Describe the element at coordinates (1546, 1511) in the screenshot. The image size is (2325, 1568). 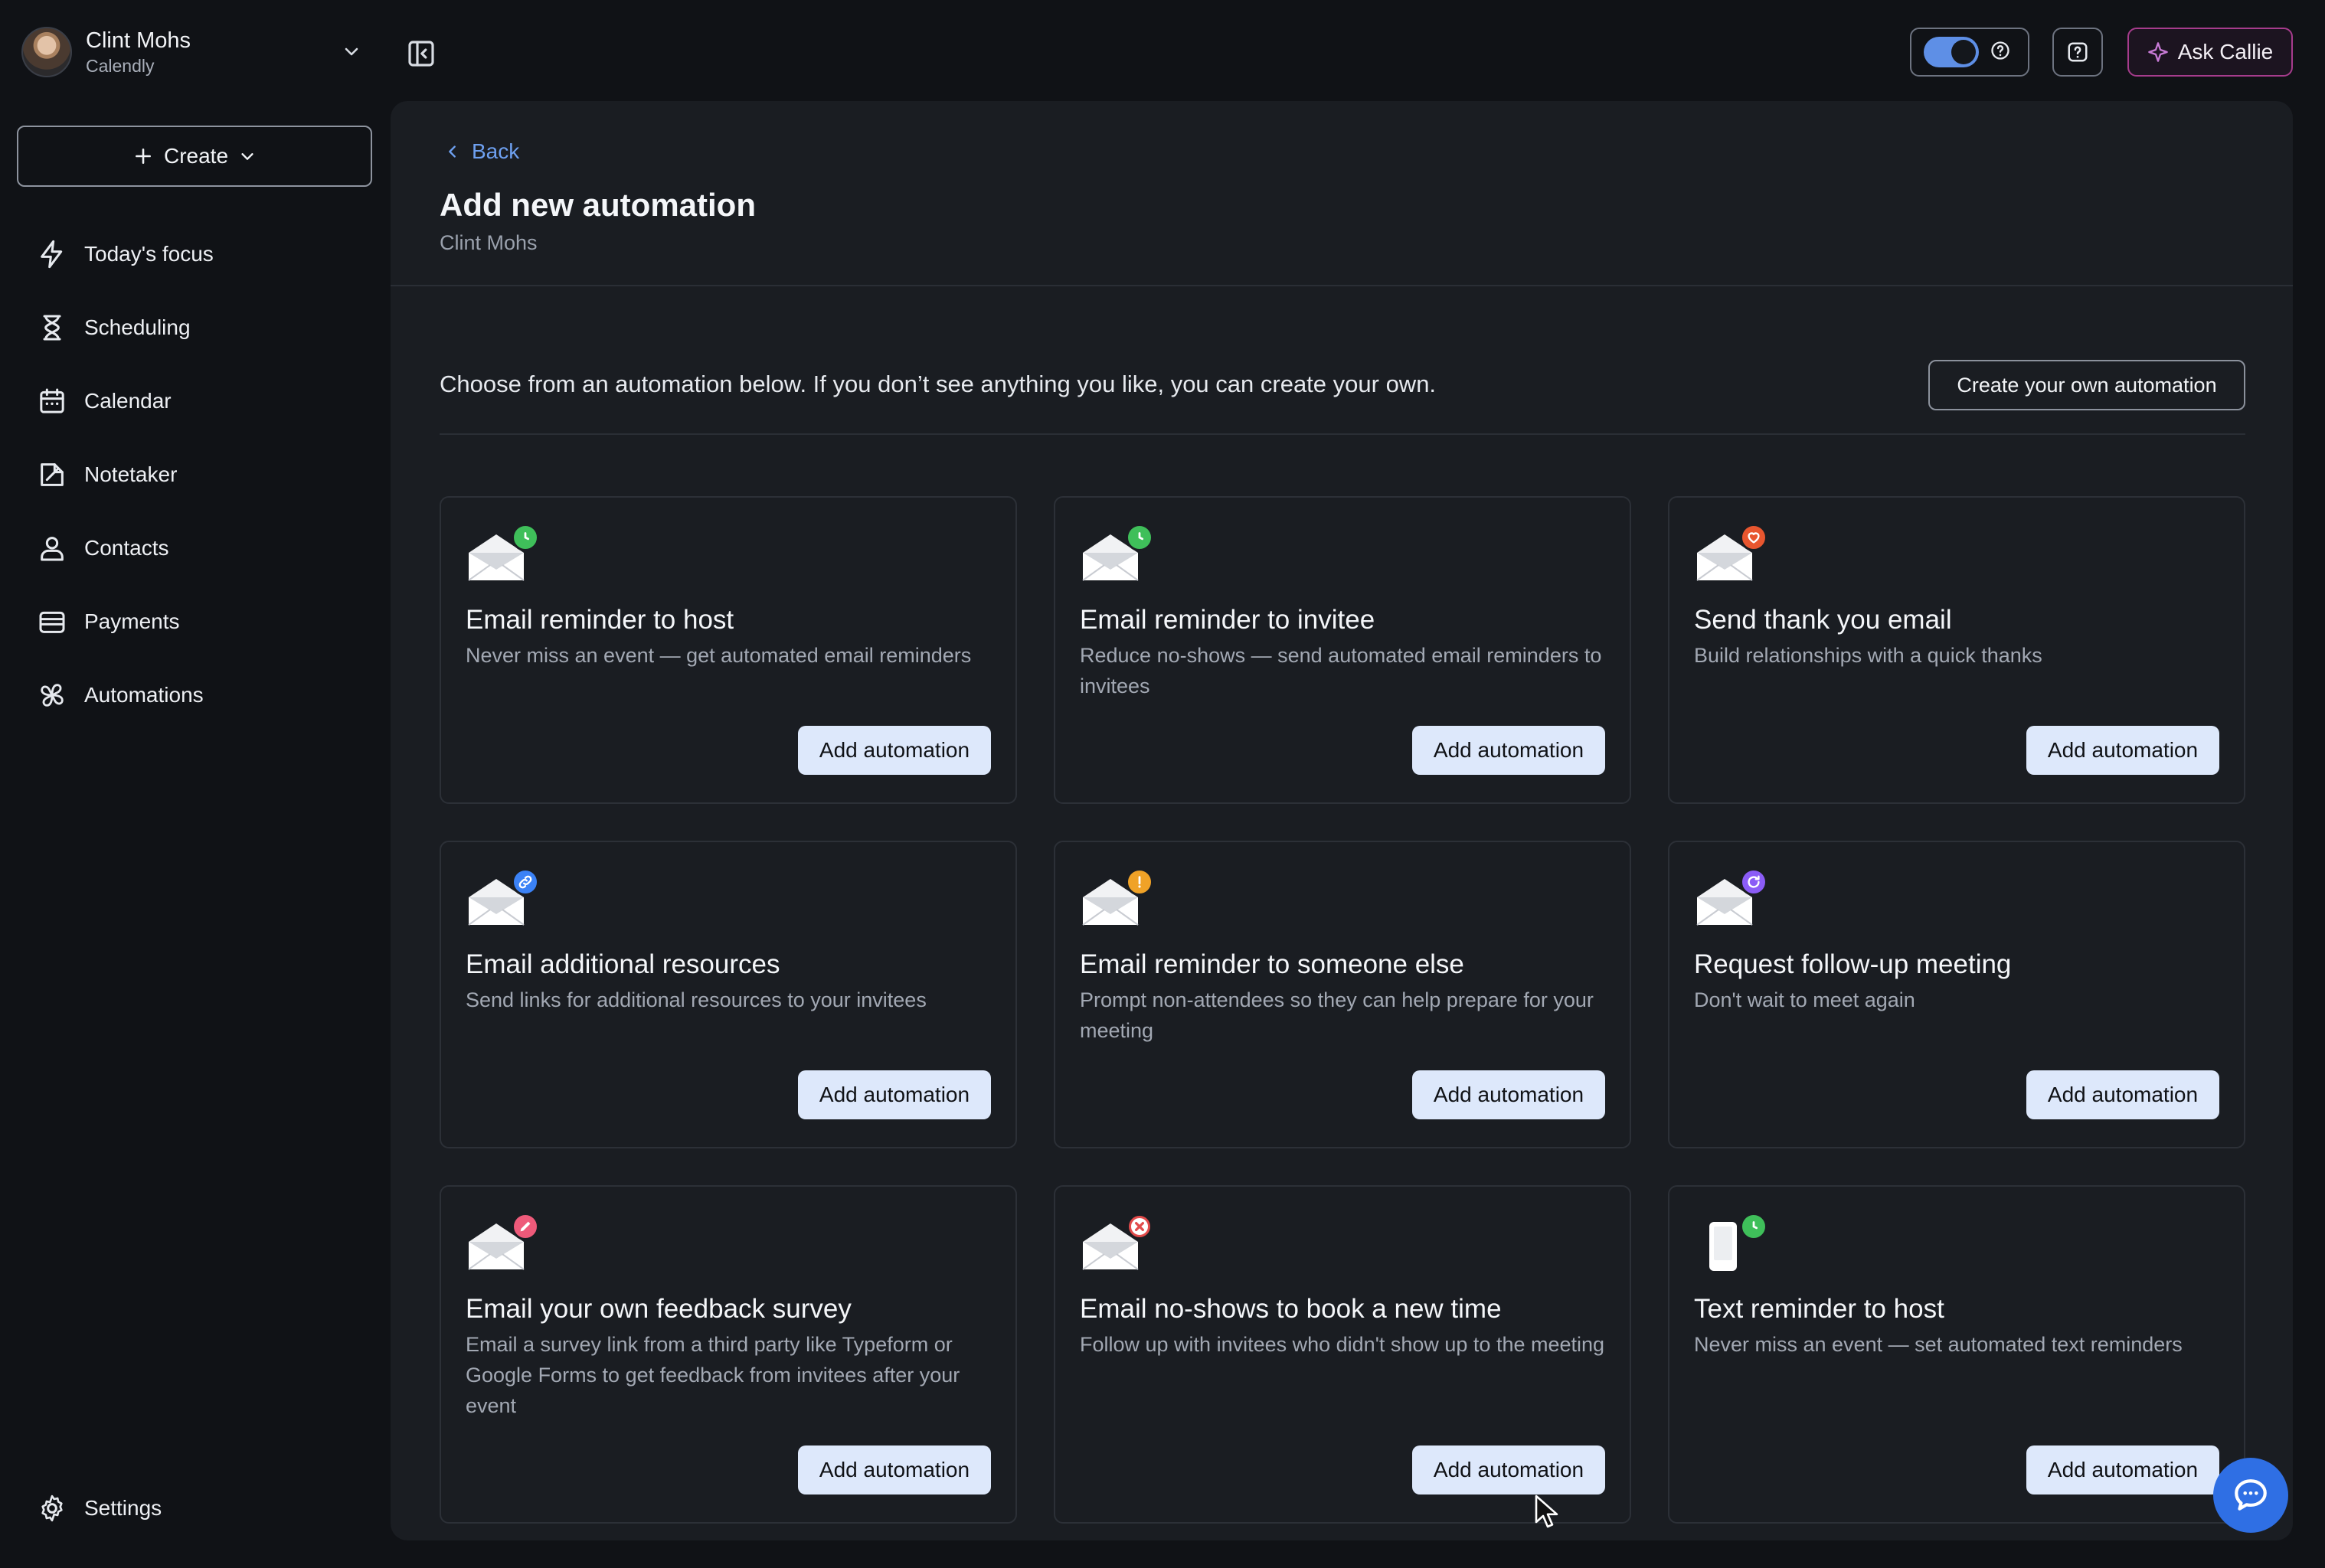
I see `mouse-cursor-icon` at that location.